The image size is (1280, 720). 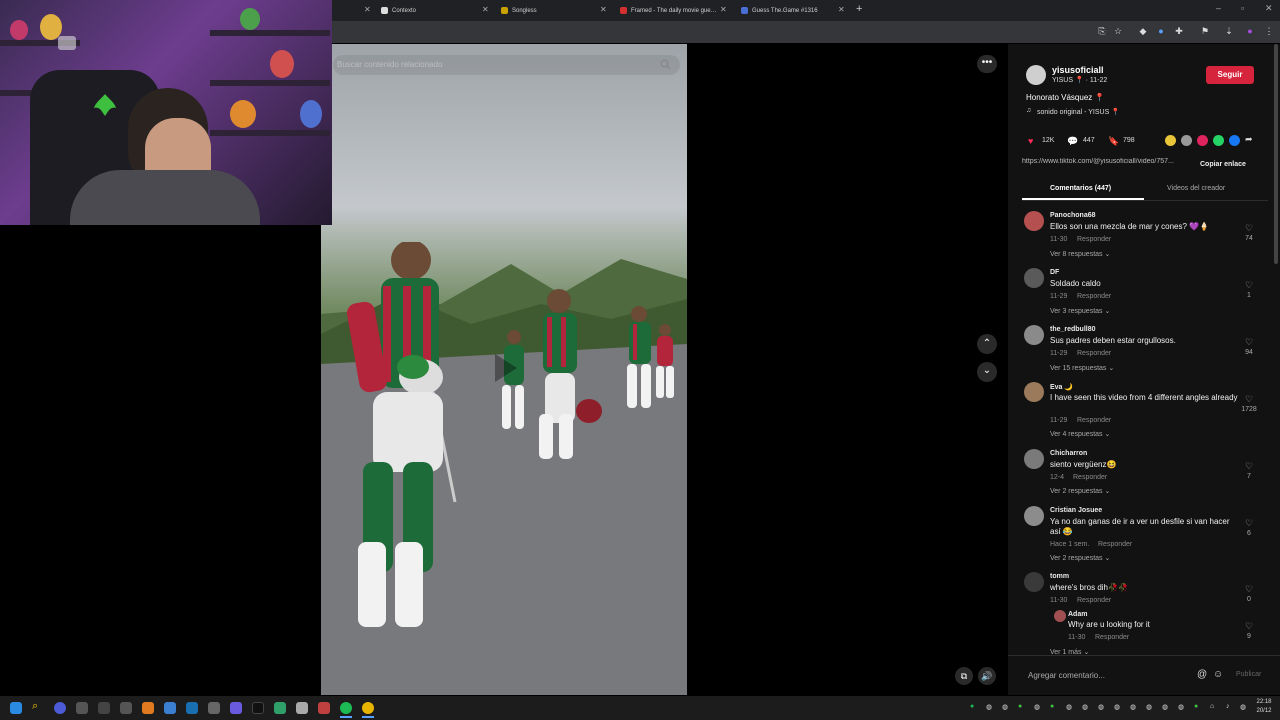 I want to click on volume-button: 🔊, so click(x=987, y=676).